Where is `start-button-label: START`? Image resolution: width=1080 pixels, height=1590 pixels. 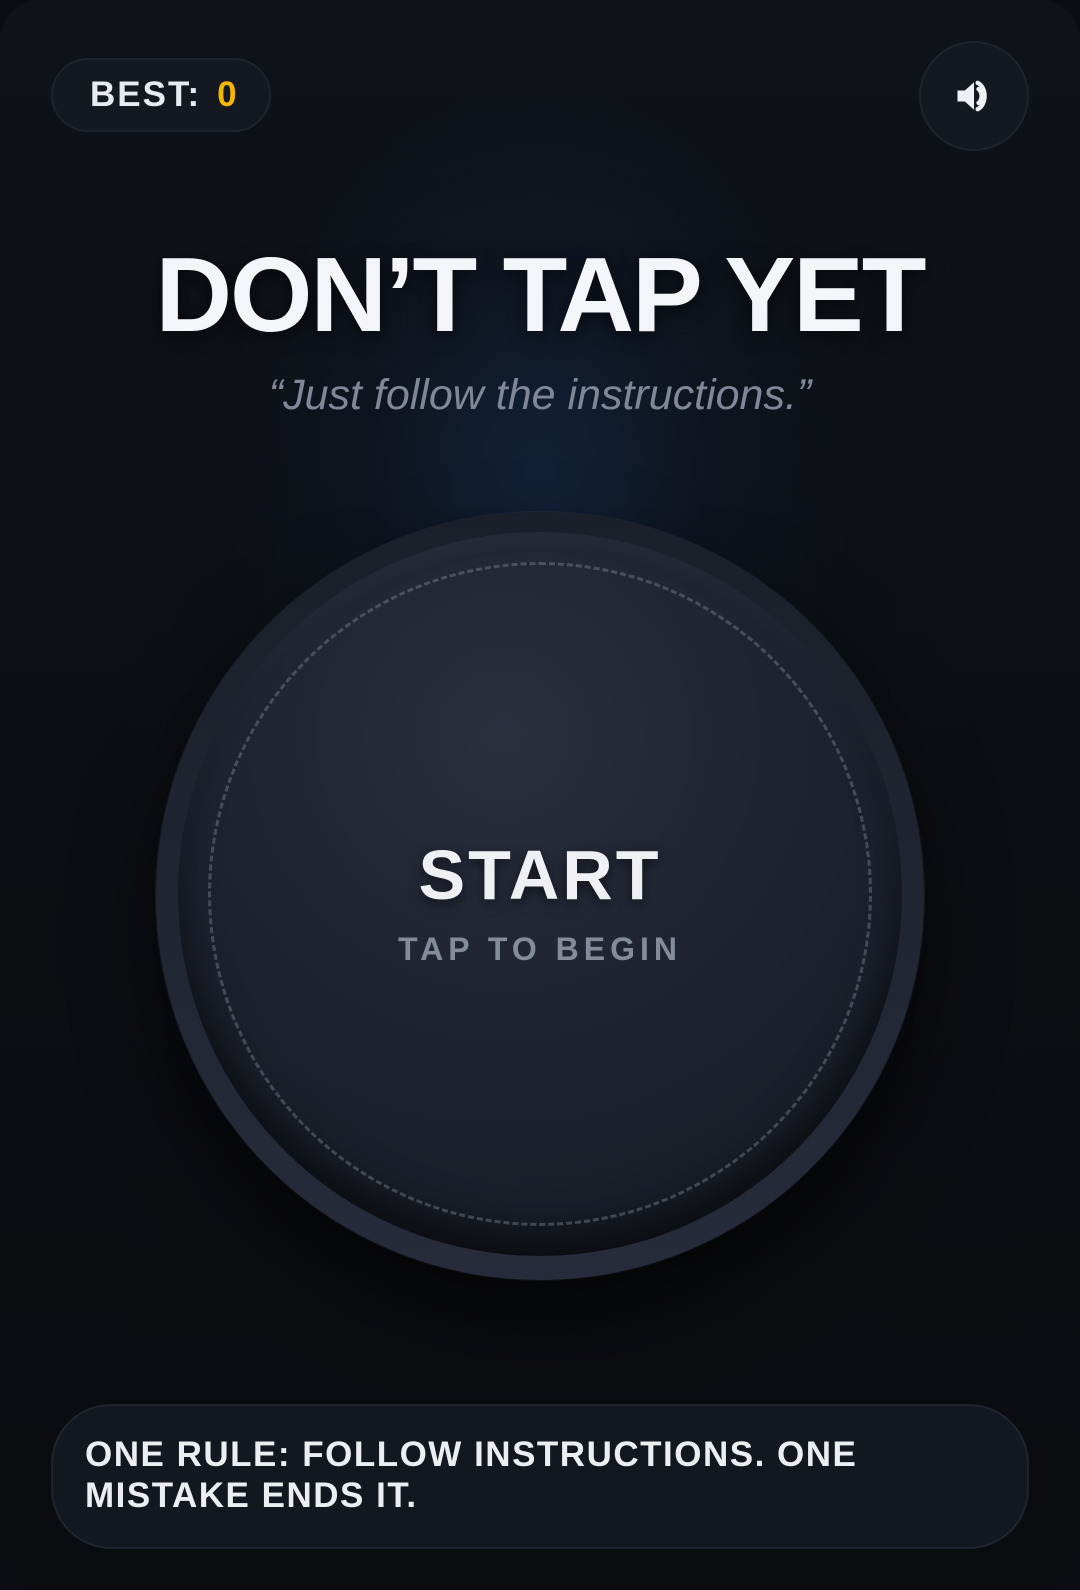 start-button-label: START is located at coordinates (540, 875).